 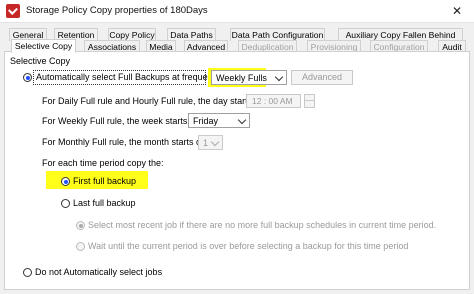 What do you see at coordinates (27, 272) in the screenshot?
I see `manual-select-radio` at bounding box center [27, 272].